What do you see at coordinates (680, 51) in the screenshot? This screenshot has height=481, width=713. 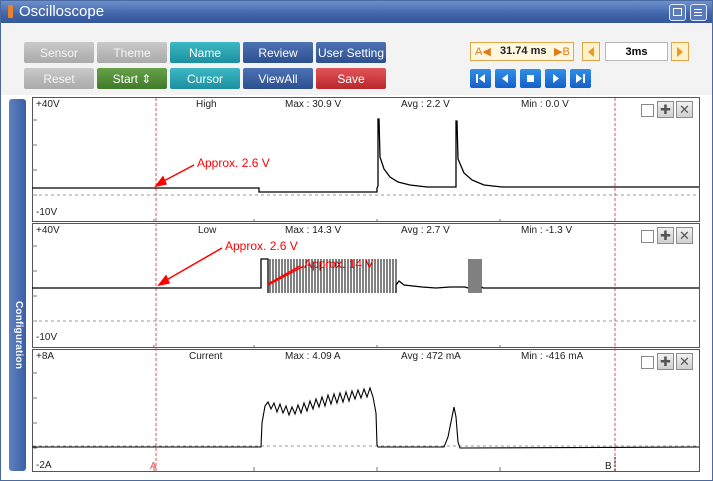 I see `timebase-increase-icon` at bounding box center [680, 51].